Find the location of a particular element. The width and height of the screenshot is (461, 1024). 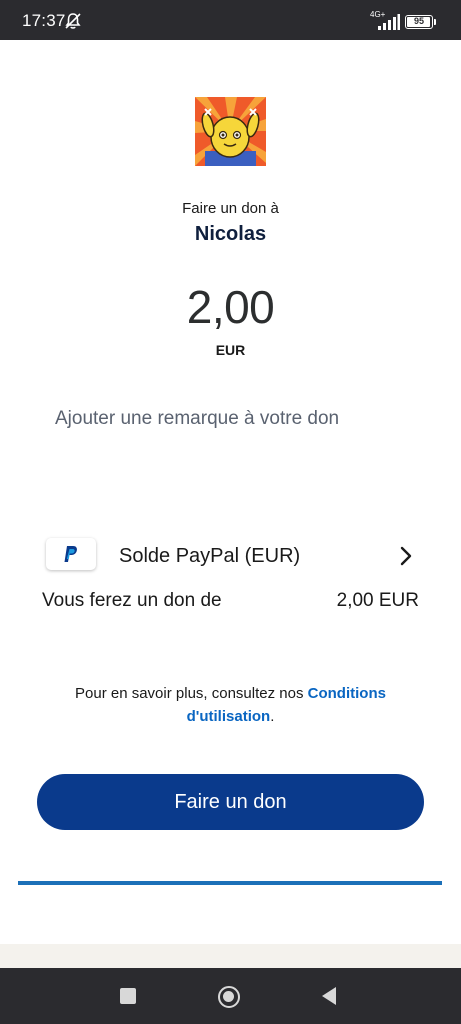

progress-bar is located at coordinates (230, 883).